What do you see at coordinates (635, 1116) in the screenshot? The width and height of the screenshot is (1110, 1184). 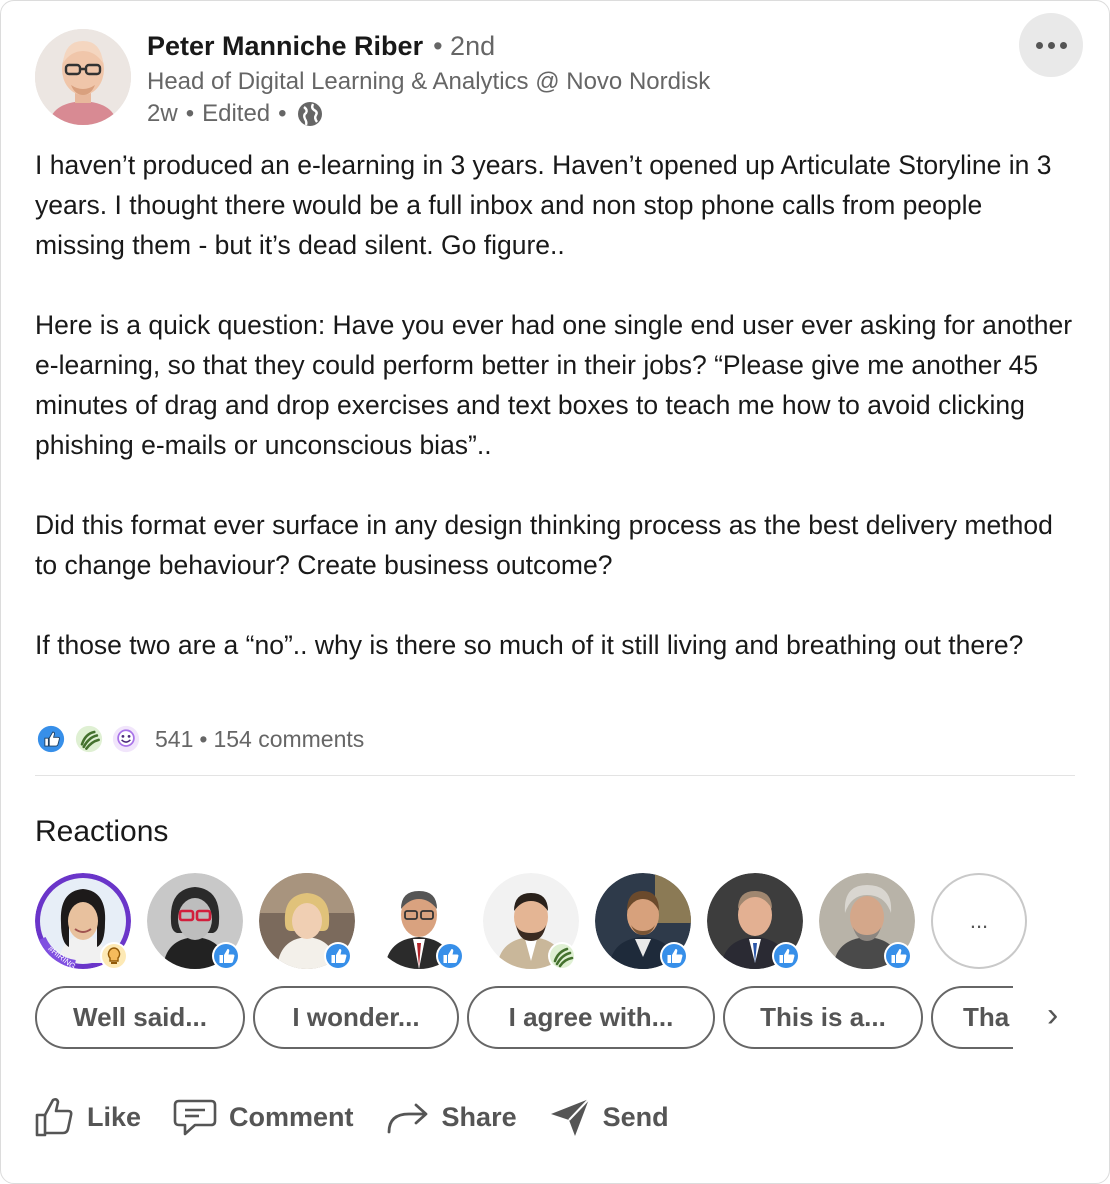 I see `send-label: Send` at bounding box center [635, 1116].